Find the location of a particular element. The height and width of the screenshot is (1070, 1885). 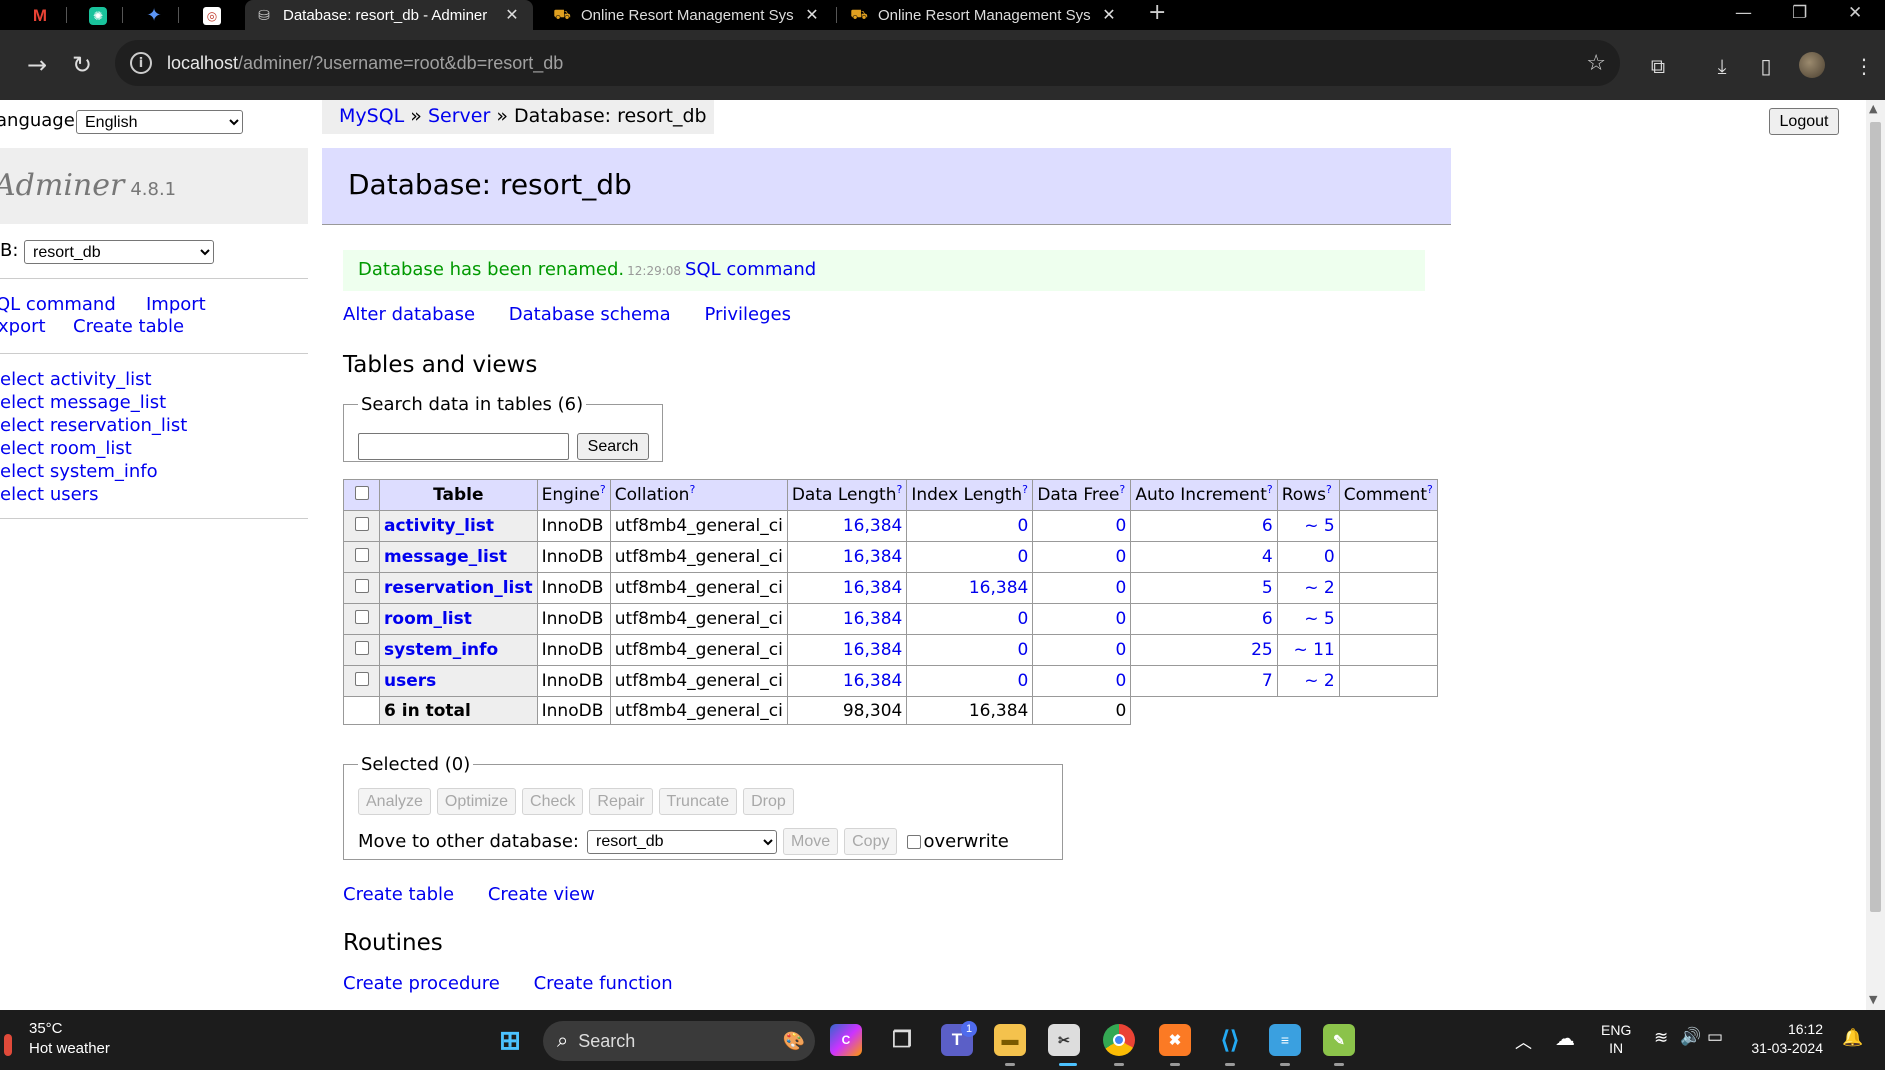

tab-adminer: ⛁ Database: resort_db - Adminer ✕ is located at coordinates (389, 15).